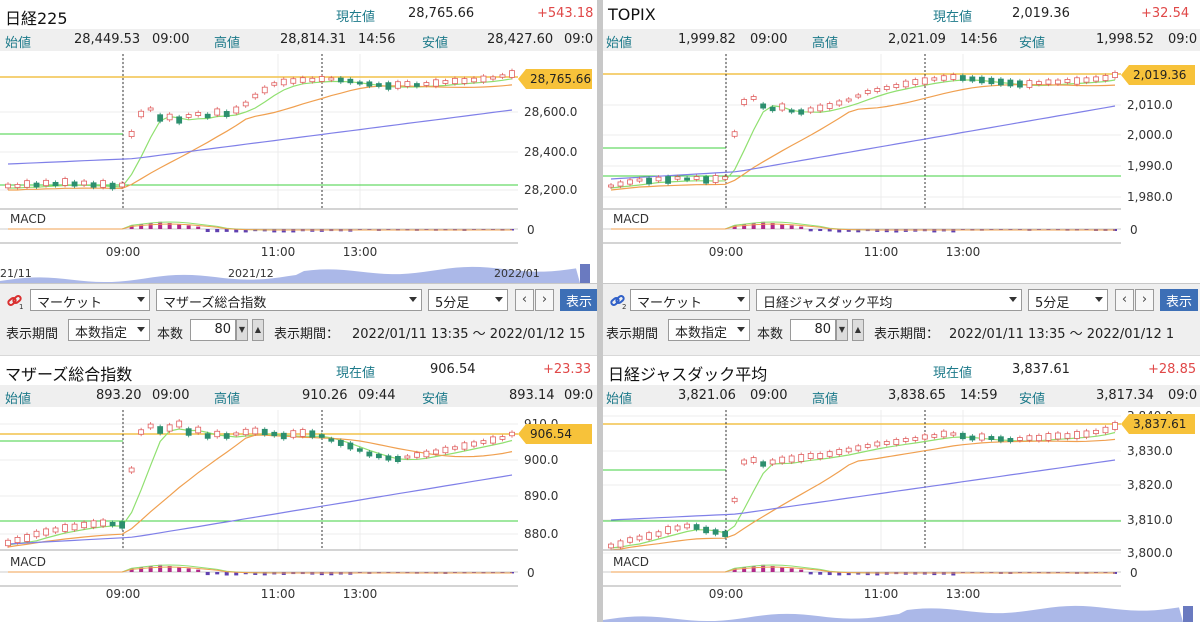 This screenshot has height=622, width=1200. Describe the element at coordinates (289, 300) in the screenshot. I see `instrument-select: マザーズ総合指数` at that location.